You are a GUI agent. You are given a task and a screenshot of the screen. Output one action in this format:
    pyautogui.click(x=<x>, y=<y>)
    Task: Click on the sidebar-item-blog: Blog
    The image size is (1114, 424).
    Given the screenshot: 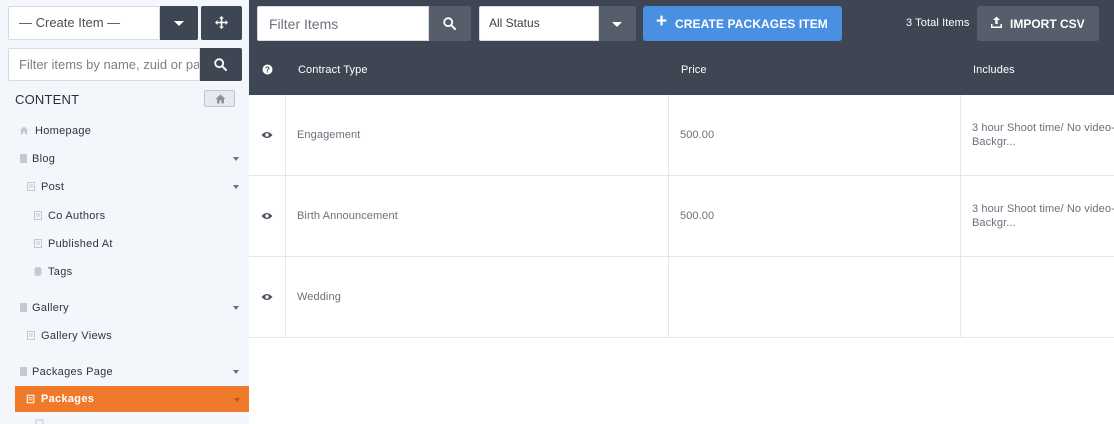 What is the action you would take?
    pyautogui.click(x=130, y=160)
    